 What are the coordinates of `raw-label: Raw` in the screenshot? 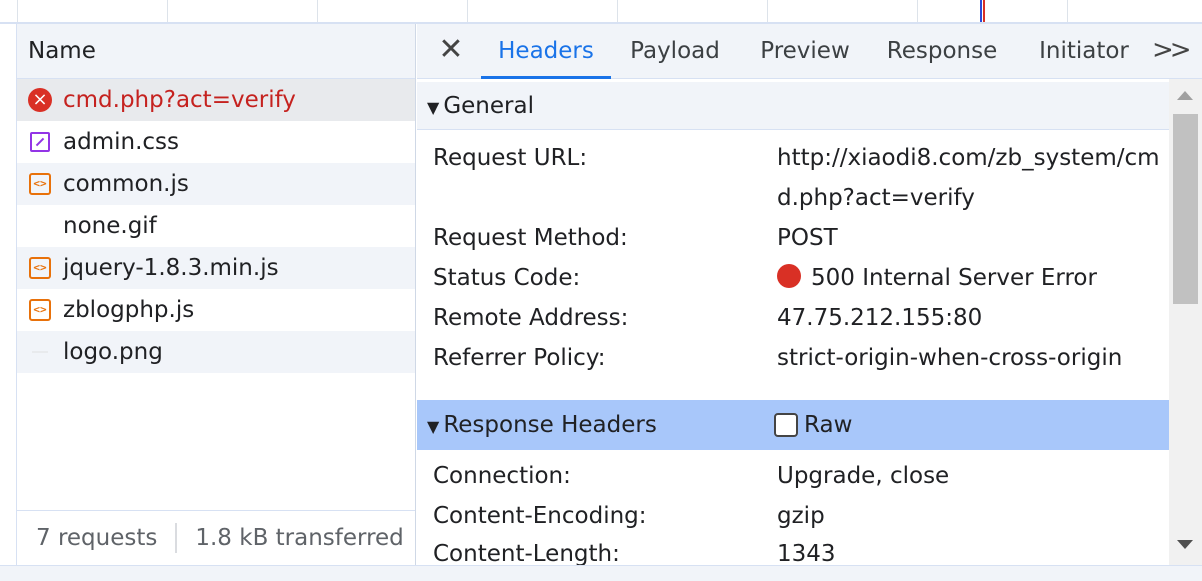 It's located at (828, 425).